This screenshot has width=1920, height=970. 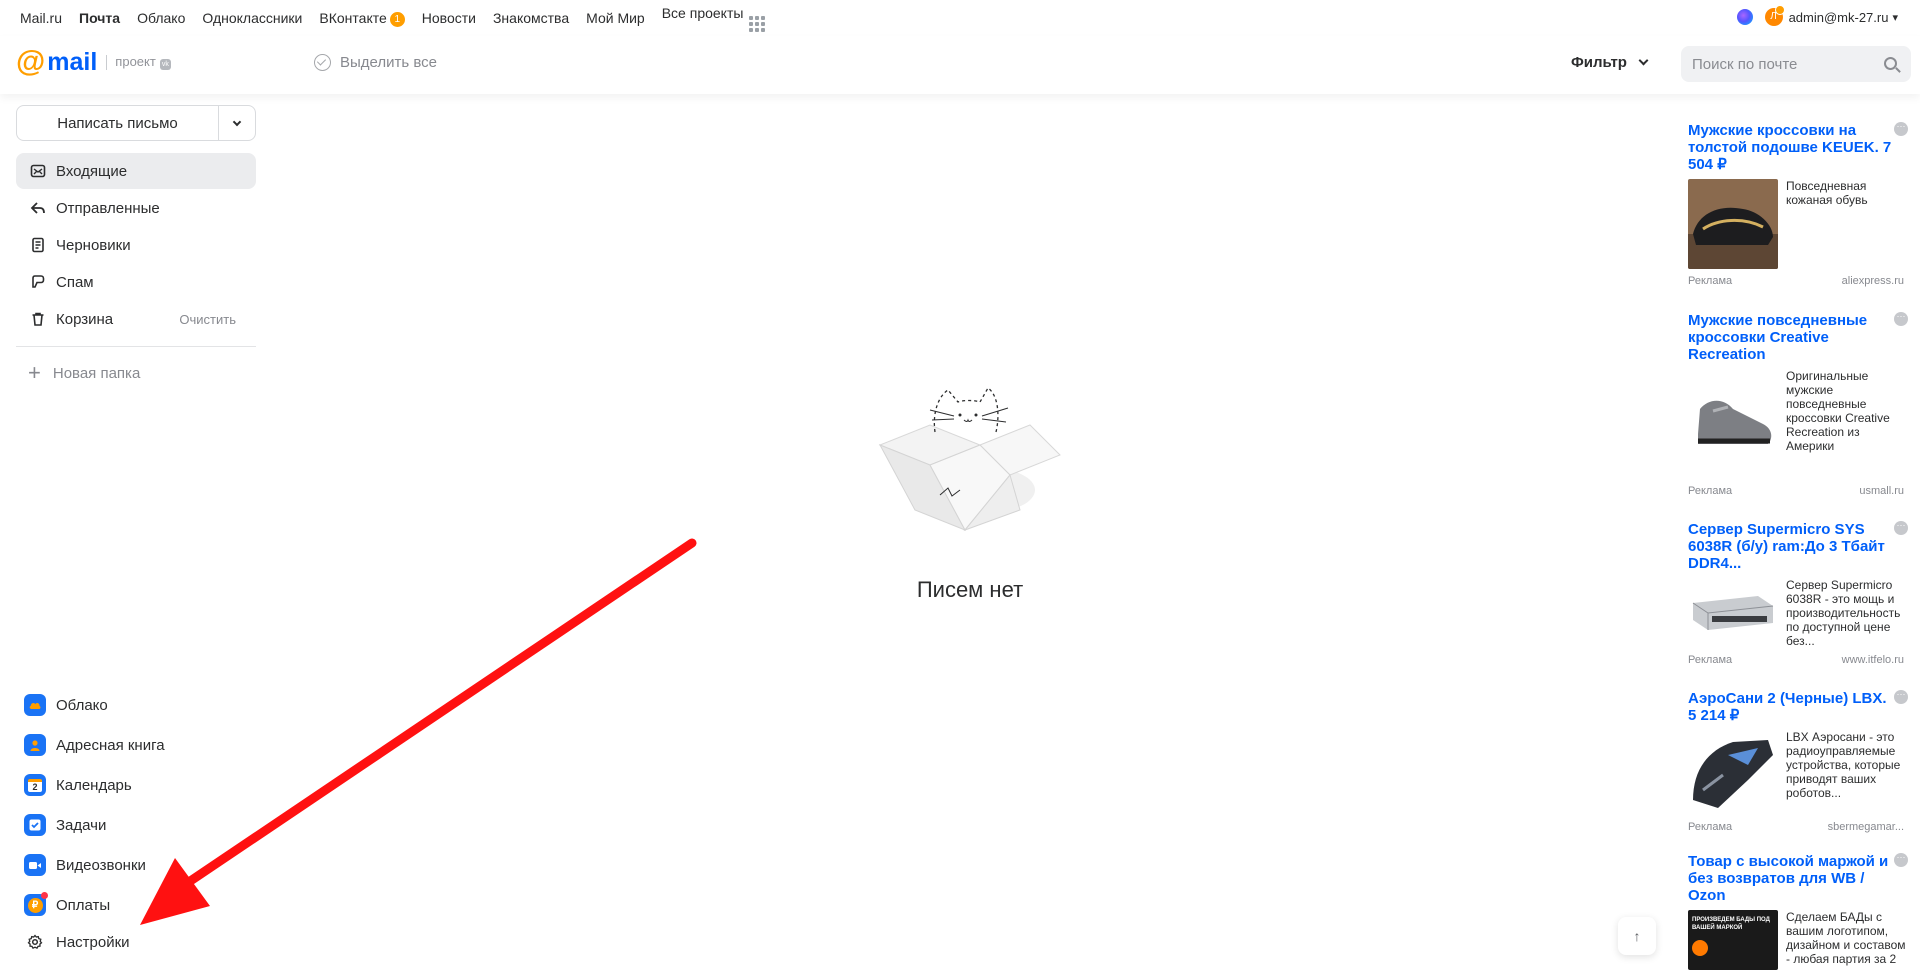 What do you see at coordinates (93, 245) in the screenshot?
I see `folder-label: Черновики` at bounding box center [93, 245].